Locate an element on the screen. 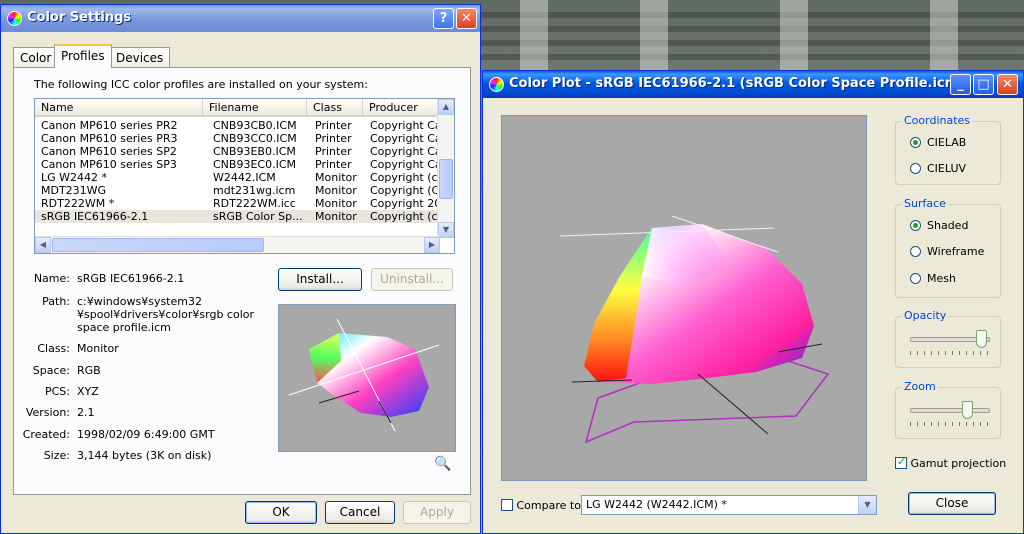 This screenshot has width=1024, height=534. space-value: RGB is located at coordinates (89, 370).